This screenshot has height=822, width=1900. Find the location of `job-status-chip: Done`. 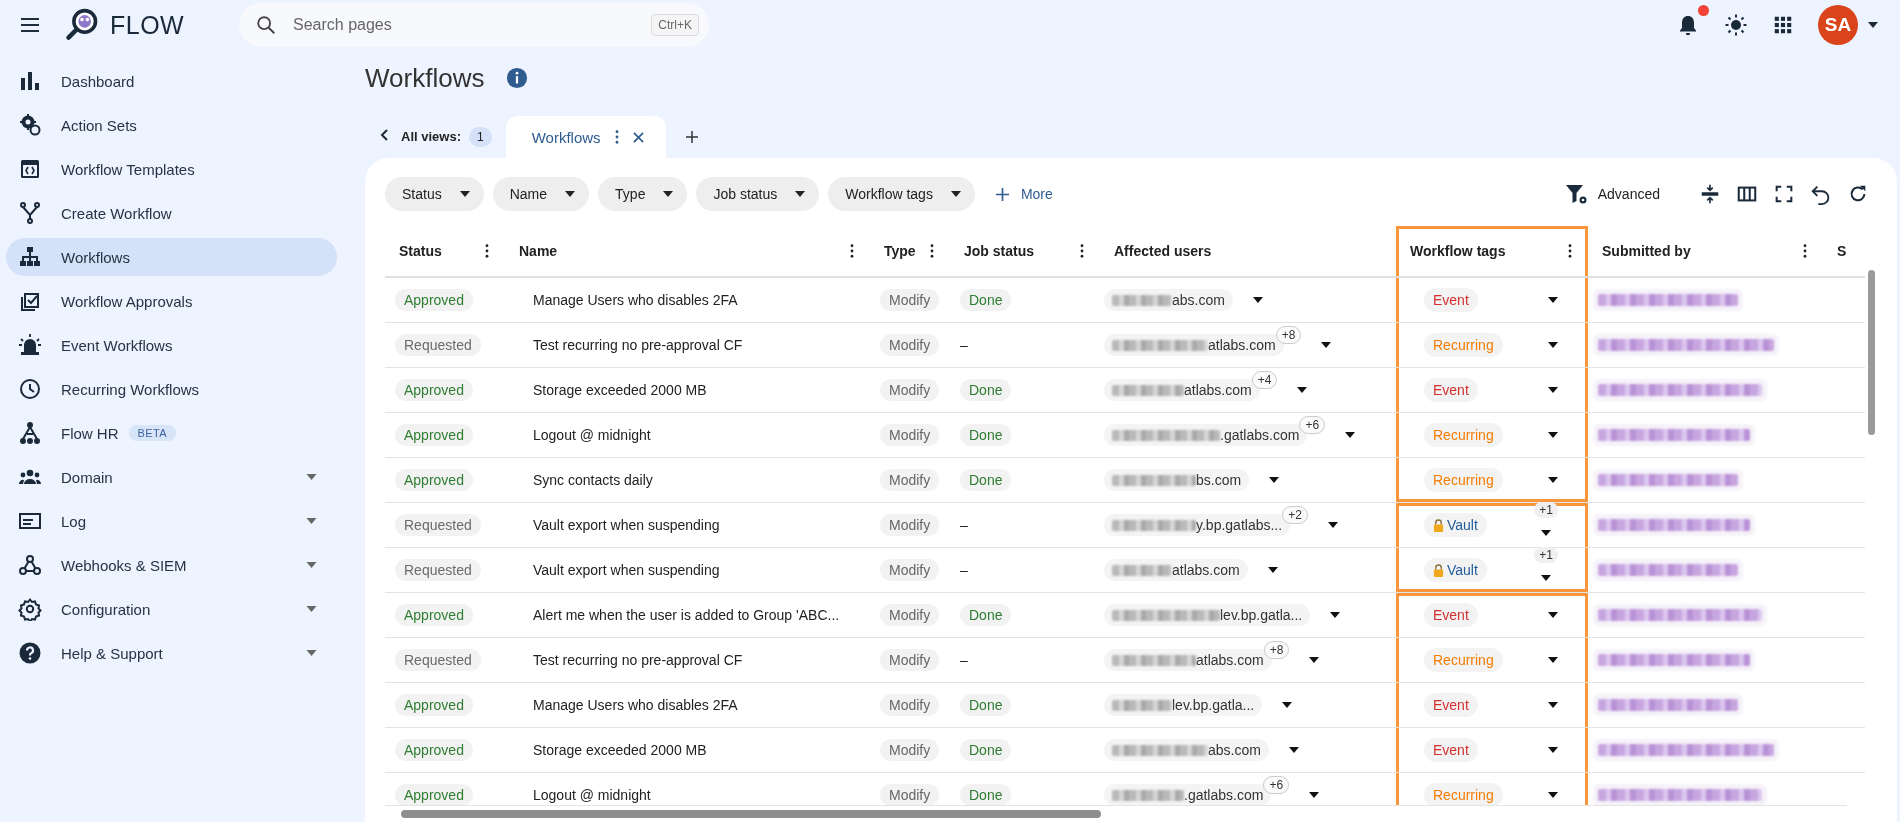

job-status-chip: Done is located at coordinates (986, 390).